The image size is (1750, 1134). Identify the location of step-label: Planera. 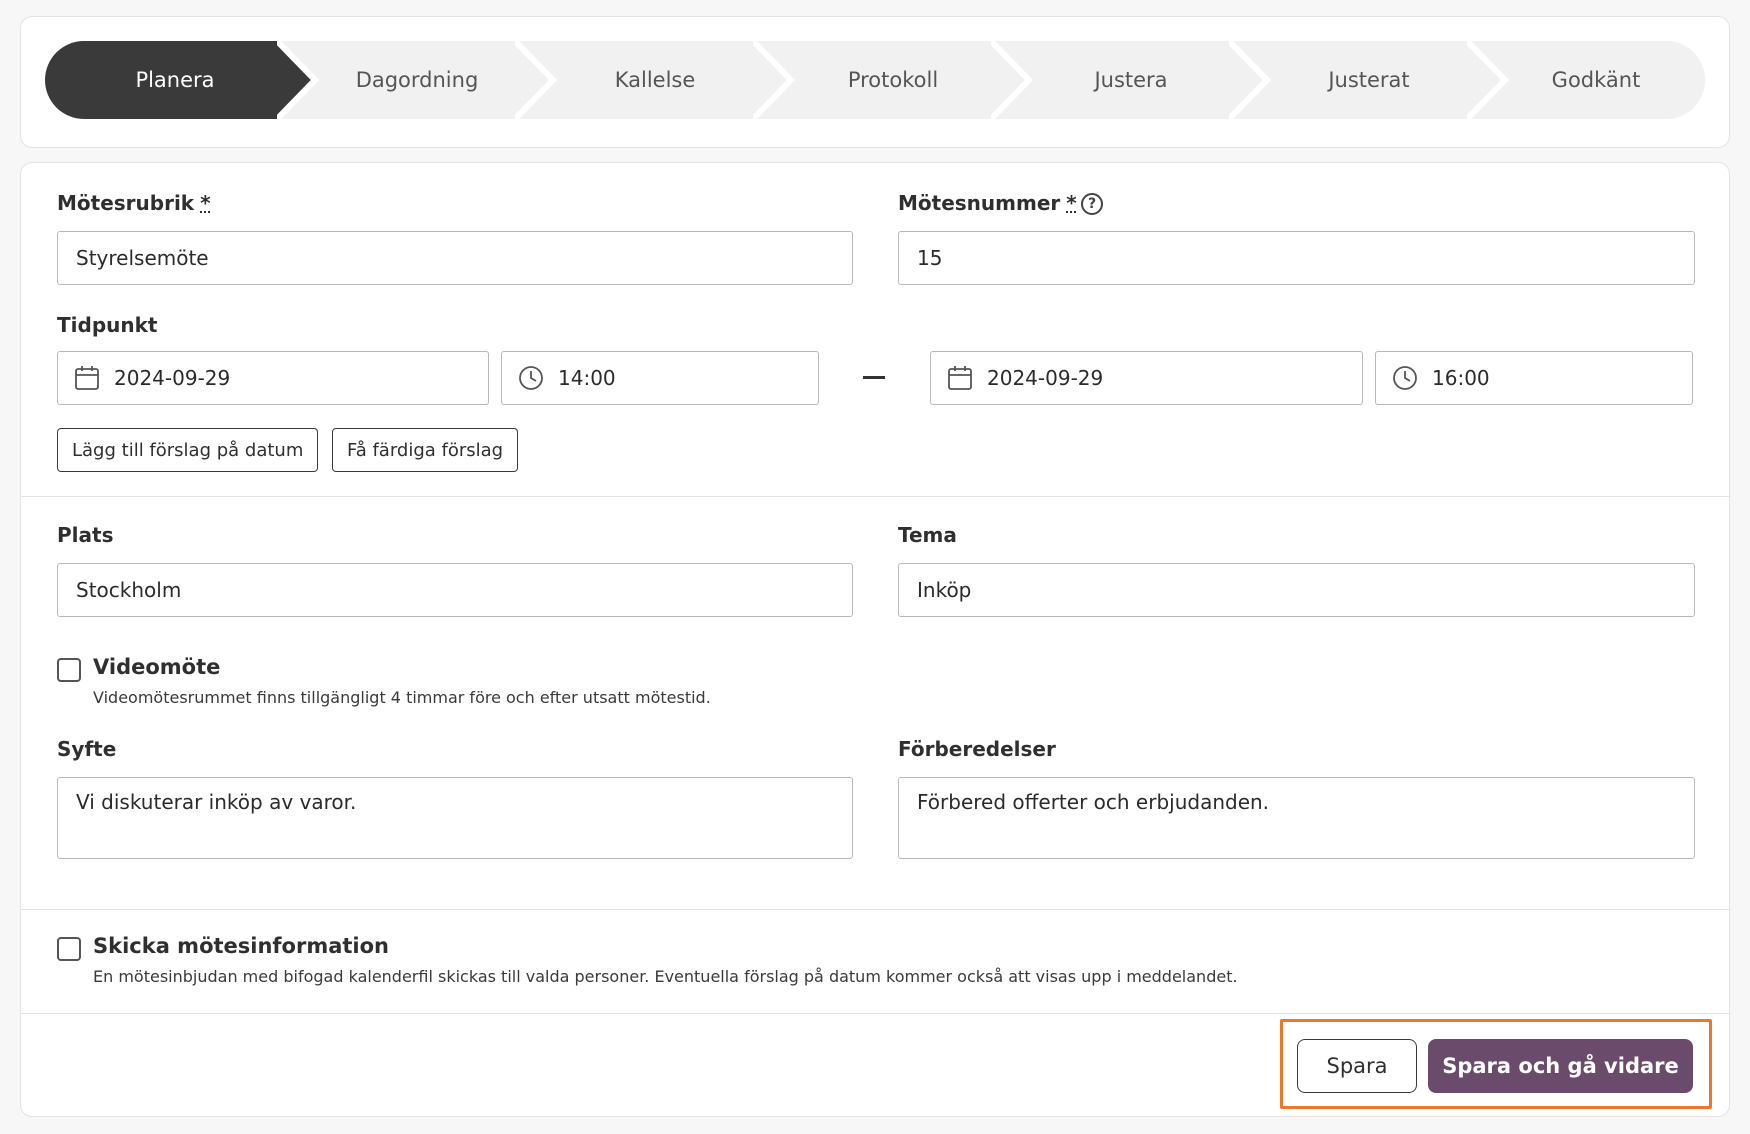
(175, 80).